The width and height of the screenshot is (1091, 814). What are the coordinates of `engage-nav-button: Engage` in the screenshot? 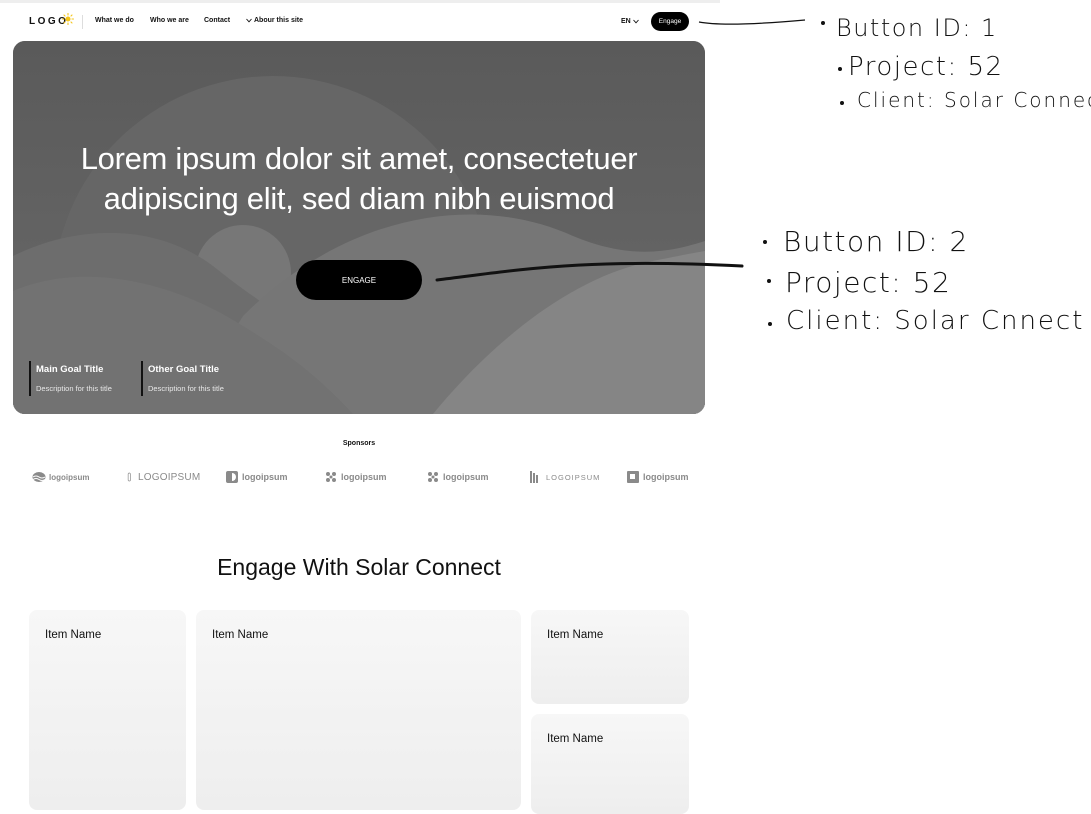 It's located at (670, 21).